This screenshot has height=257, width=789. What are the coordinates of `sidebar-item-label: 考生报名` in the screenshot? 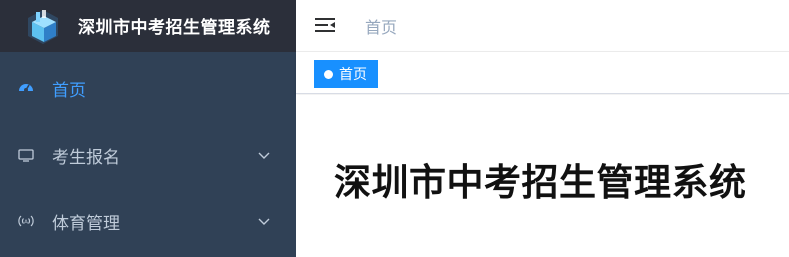 It's located at (86, 157).